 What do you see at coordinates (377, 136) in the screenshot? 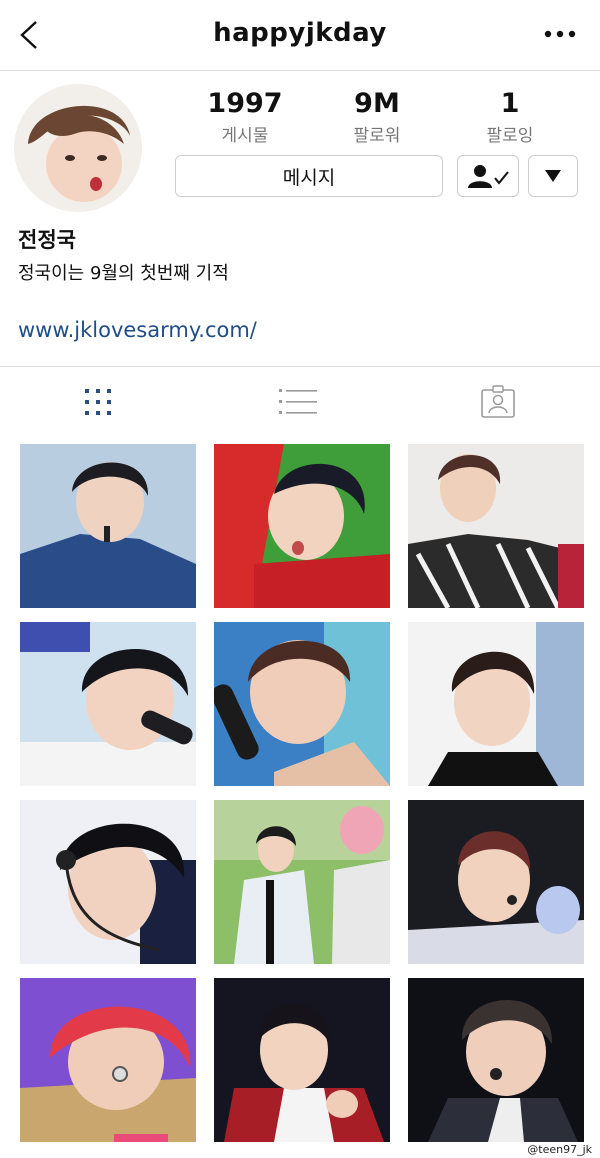
I see `stat-followers-label: 팔로워` at bounding box center [377, 136].